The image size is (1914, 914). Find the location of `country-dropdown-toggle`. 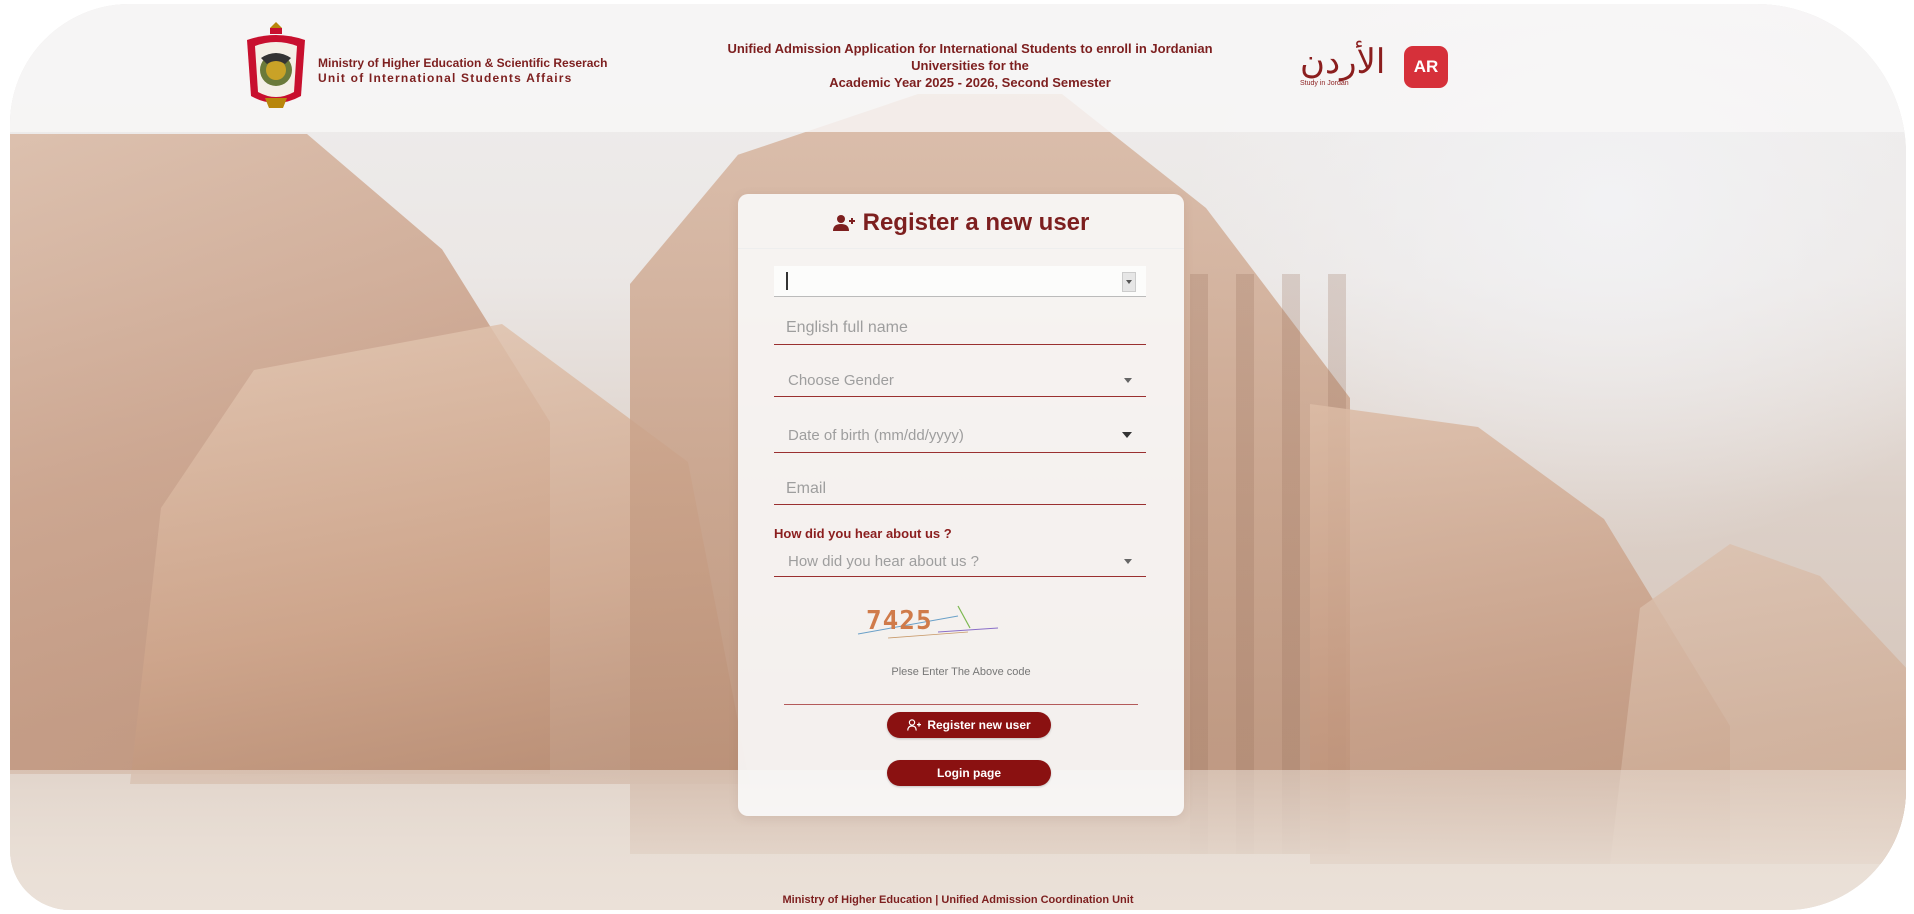

country-dropdown-toggle is located at coordinates (1129, 282).